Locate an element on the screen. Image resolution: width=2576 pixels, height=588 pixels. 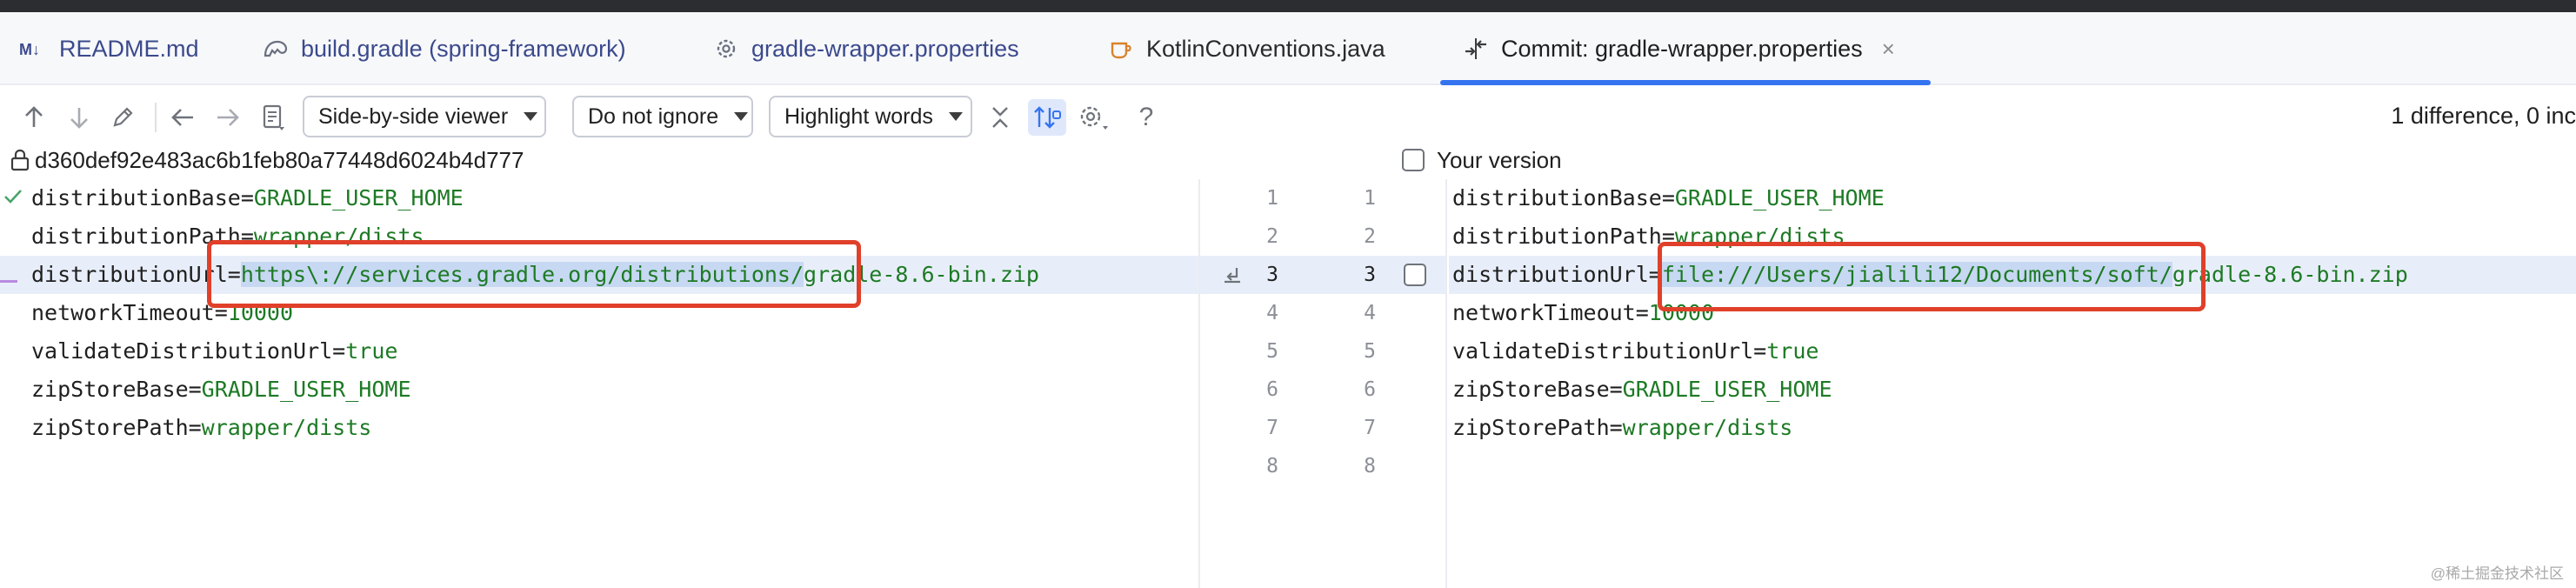
left-line-number: 3 is located at coordinates (1272, 275).